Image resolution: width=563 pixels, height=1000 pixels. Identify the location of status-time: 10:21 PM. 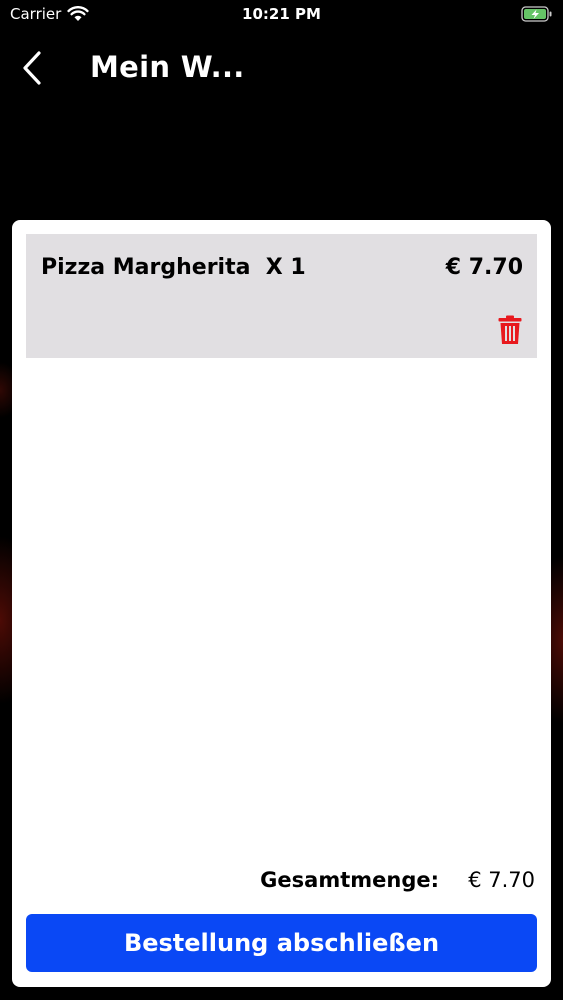
(281, 14).